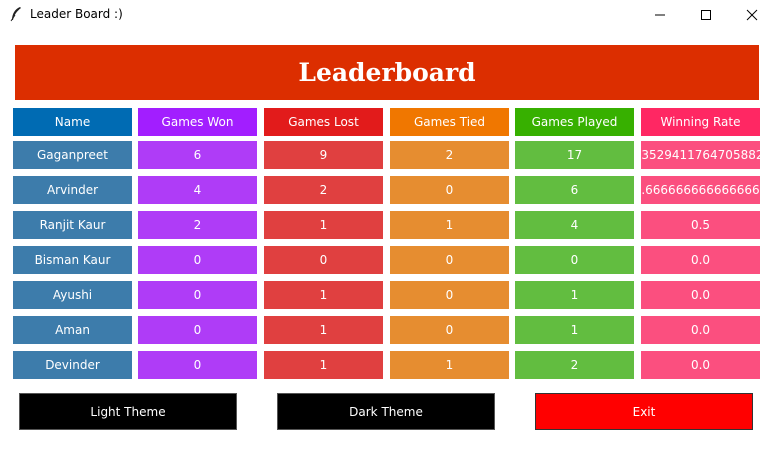 The height and width of the screenshot is (451, 775). Describe the element at coordinates (72, 330) in the screenshot. I see `cell-name: Aman` at that location.